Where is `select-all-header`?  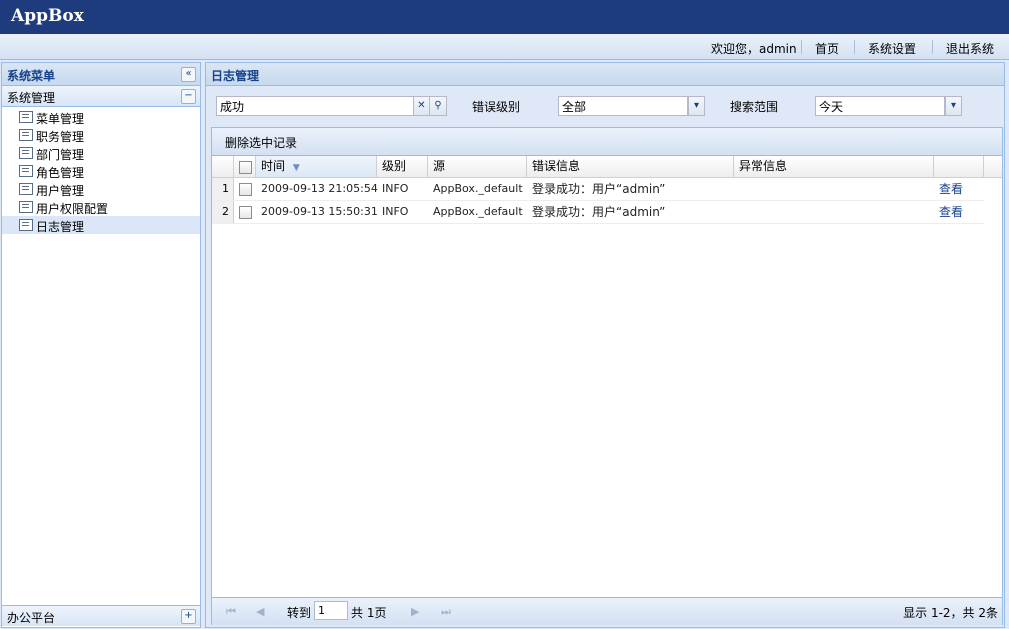
select-all-header is located at coordinates (245, 166).